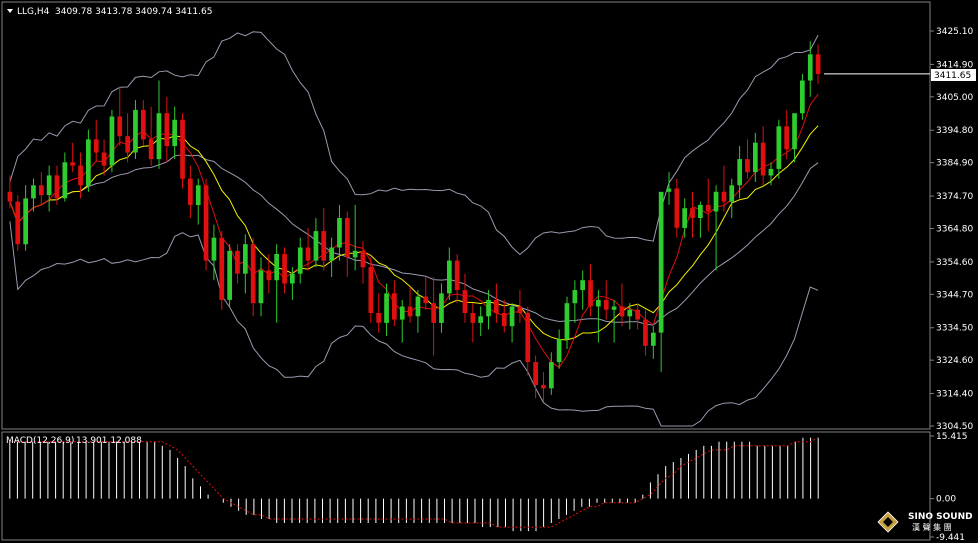 The width and height of the screenshot is (978, 543). Describe the element at coordinates (953, 75) in the screenshot. I see `current-price-marker: 3411.65` at that location.